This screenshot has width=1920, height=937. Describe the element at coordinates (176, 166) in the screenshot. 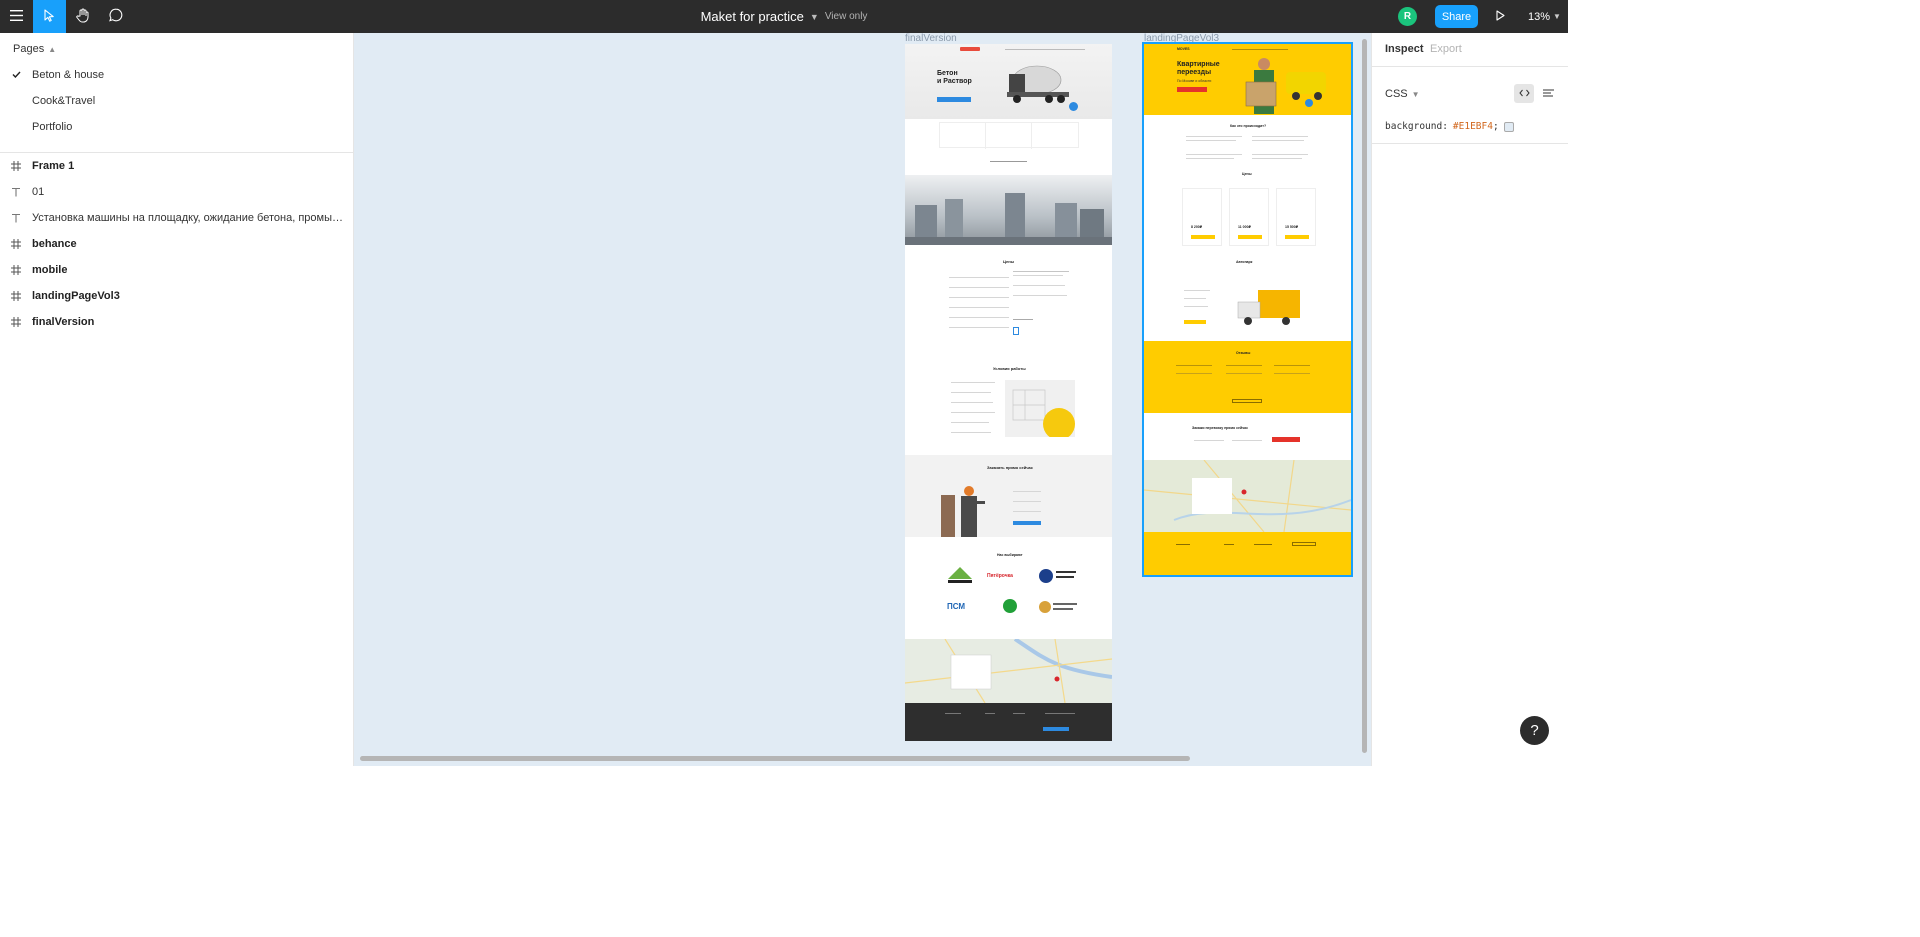

I see `layer-frame-1: Frame 1` at that location.